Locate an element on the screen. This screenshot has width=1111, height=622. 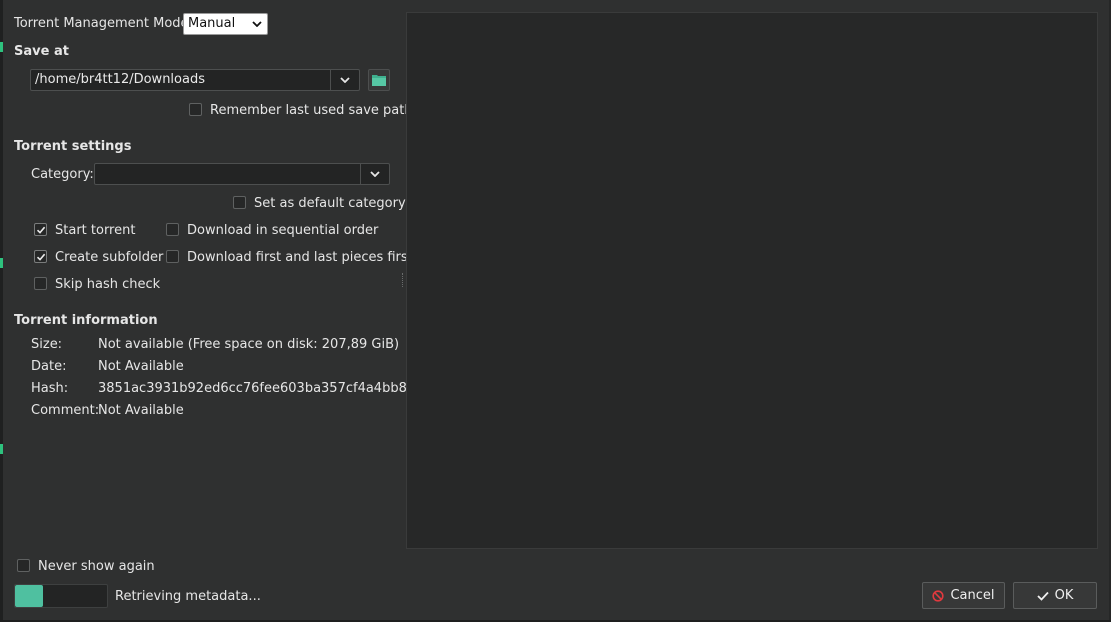
save-path-combo: /home/br4tt12/Downloads is located at coordinates (195, 80).